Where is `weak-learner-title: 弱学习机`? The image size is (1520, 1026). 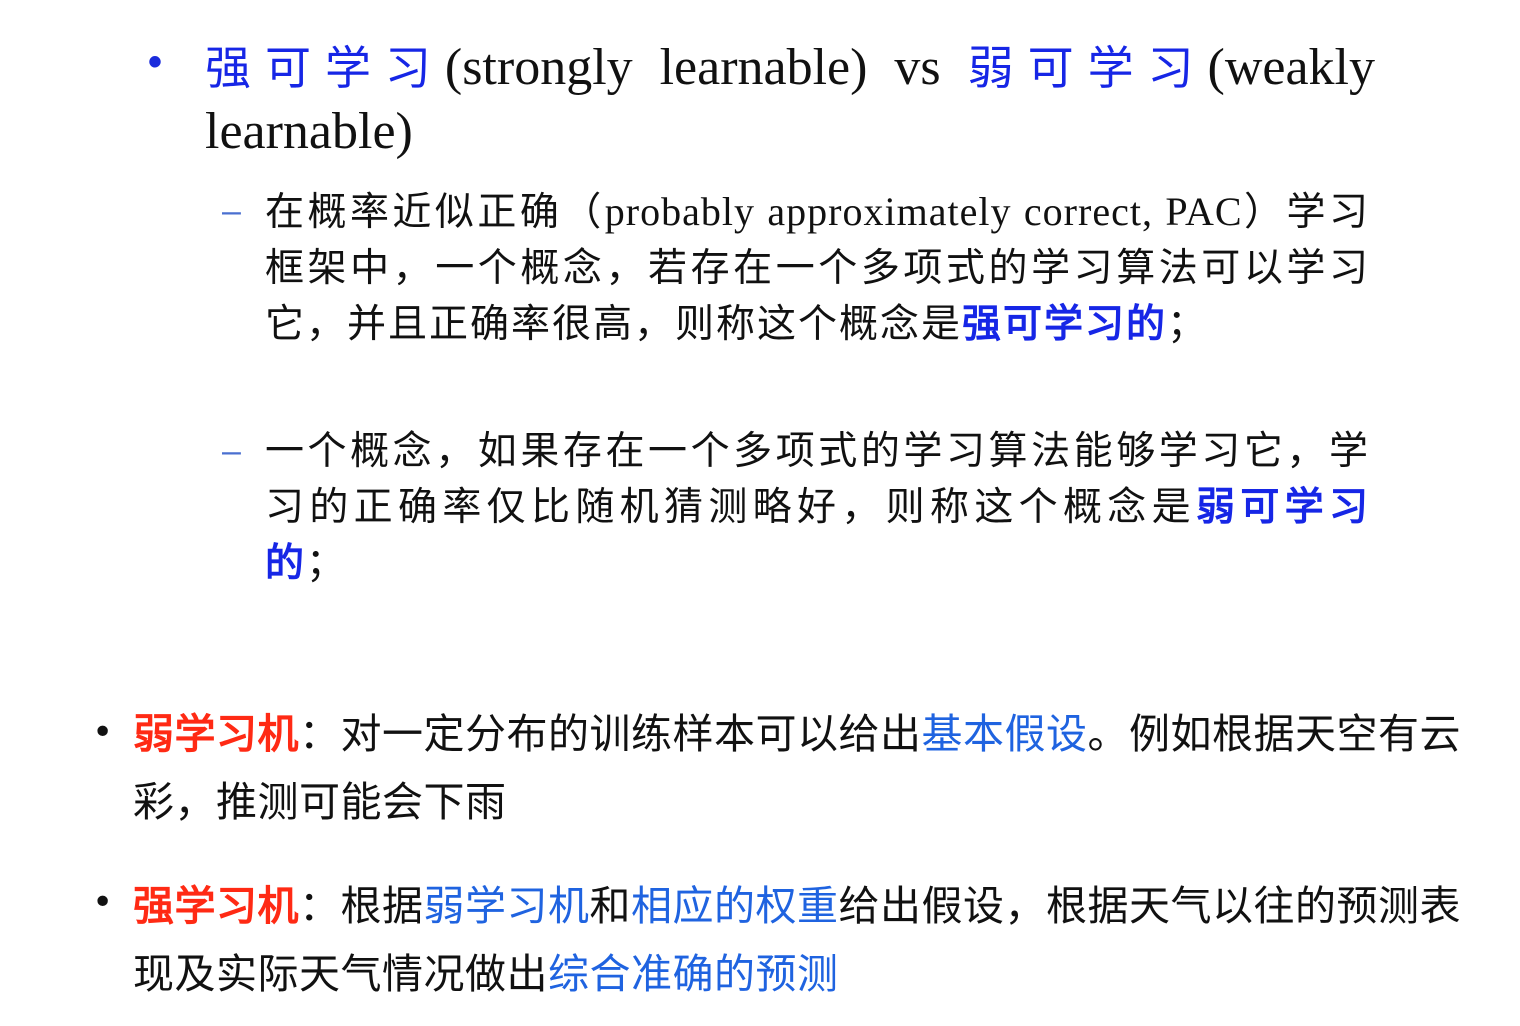
weak-learner-title: 弱学习机 is located at coordinates (216, 734).